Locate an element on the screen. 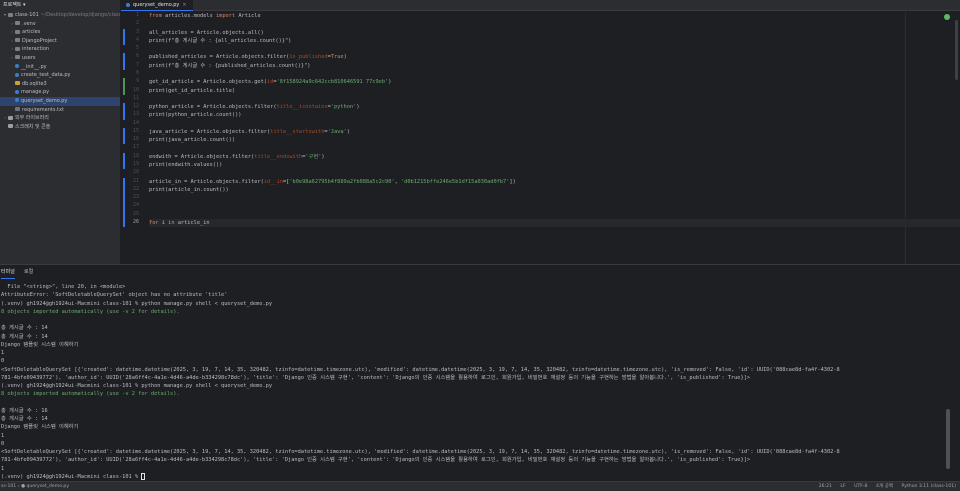 Image resolution: width=960 pixels, height=491 pixels. tree-item-label: requirements.txt is located at coordinates (43, 109).